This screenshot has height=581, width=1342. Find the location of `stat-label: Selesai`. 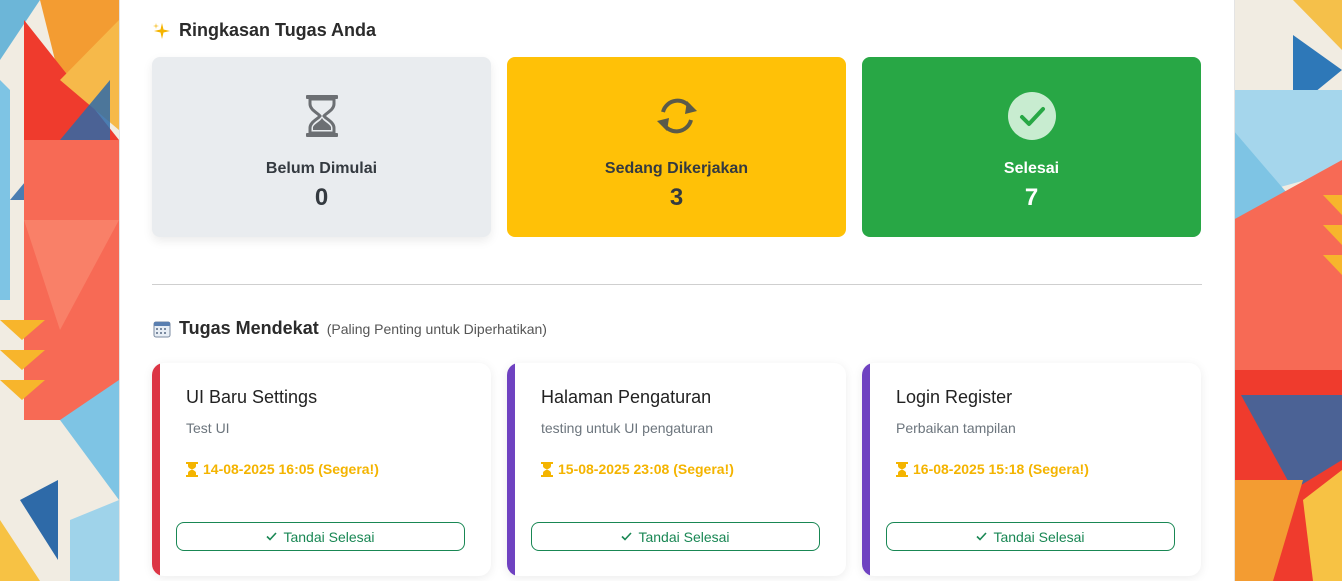

stat-label: Selesai is located at coordinates (1031, 168).